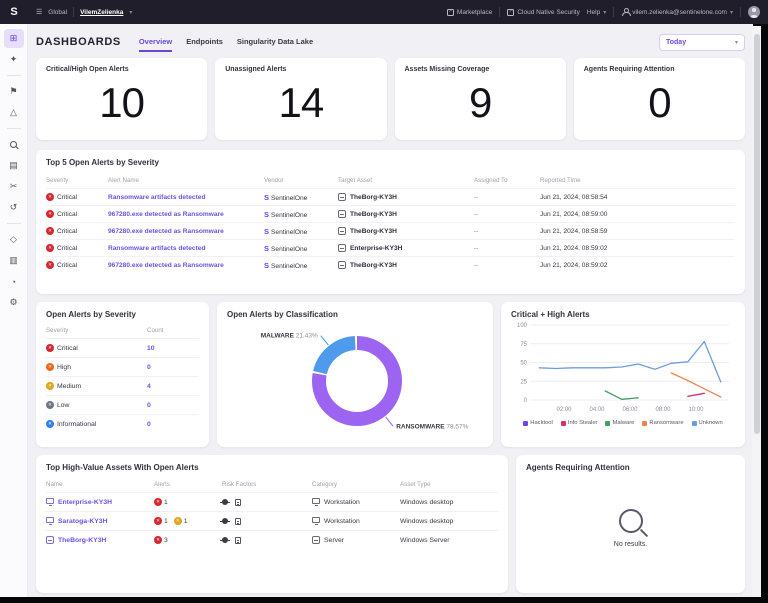  What do you see at coordinates (355, 378) in the screenshot?
I see `donut-chart: RANSOMWARE 78.57% MALWARE 21.43%` at bounding box center [355, 378].